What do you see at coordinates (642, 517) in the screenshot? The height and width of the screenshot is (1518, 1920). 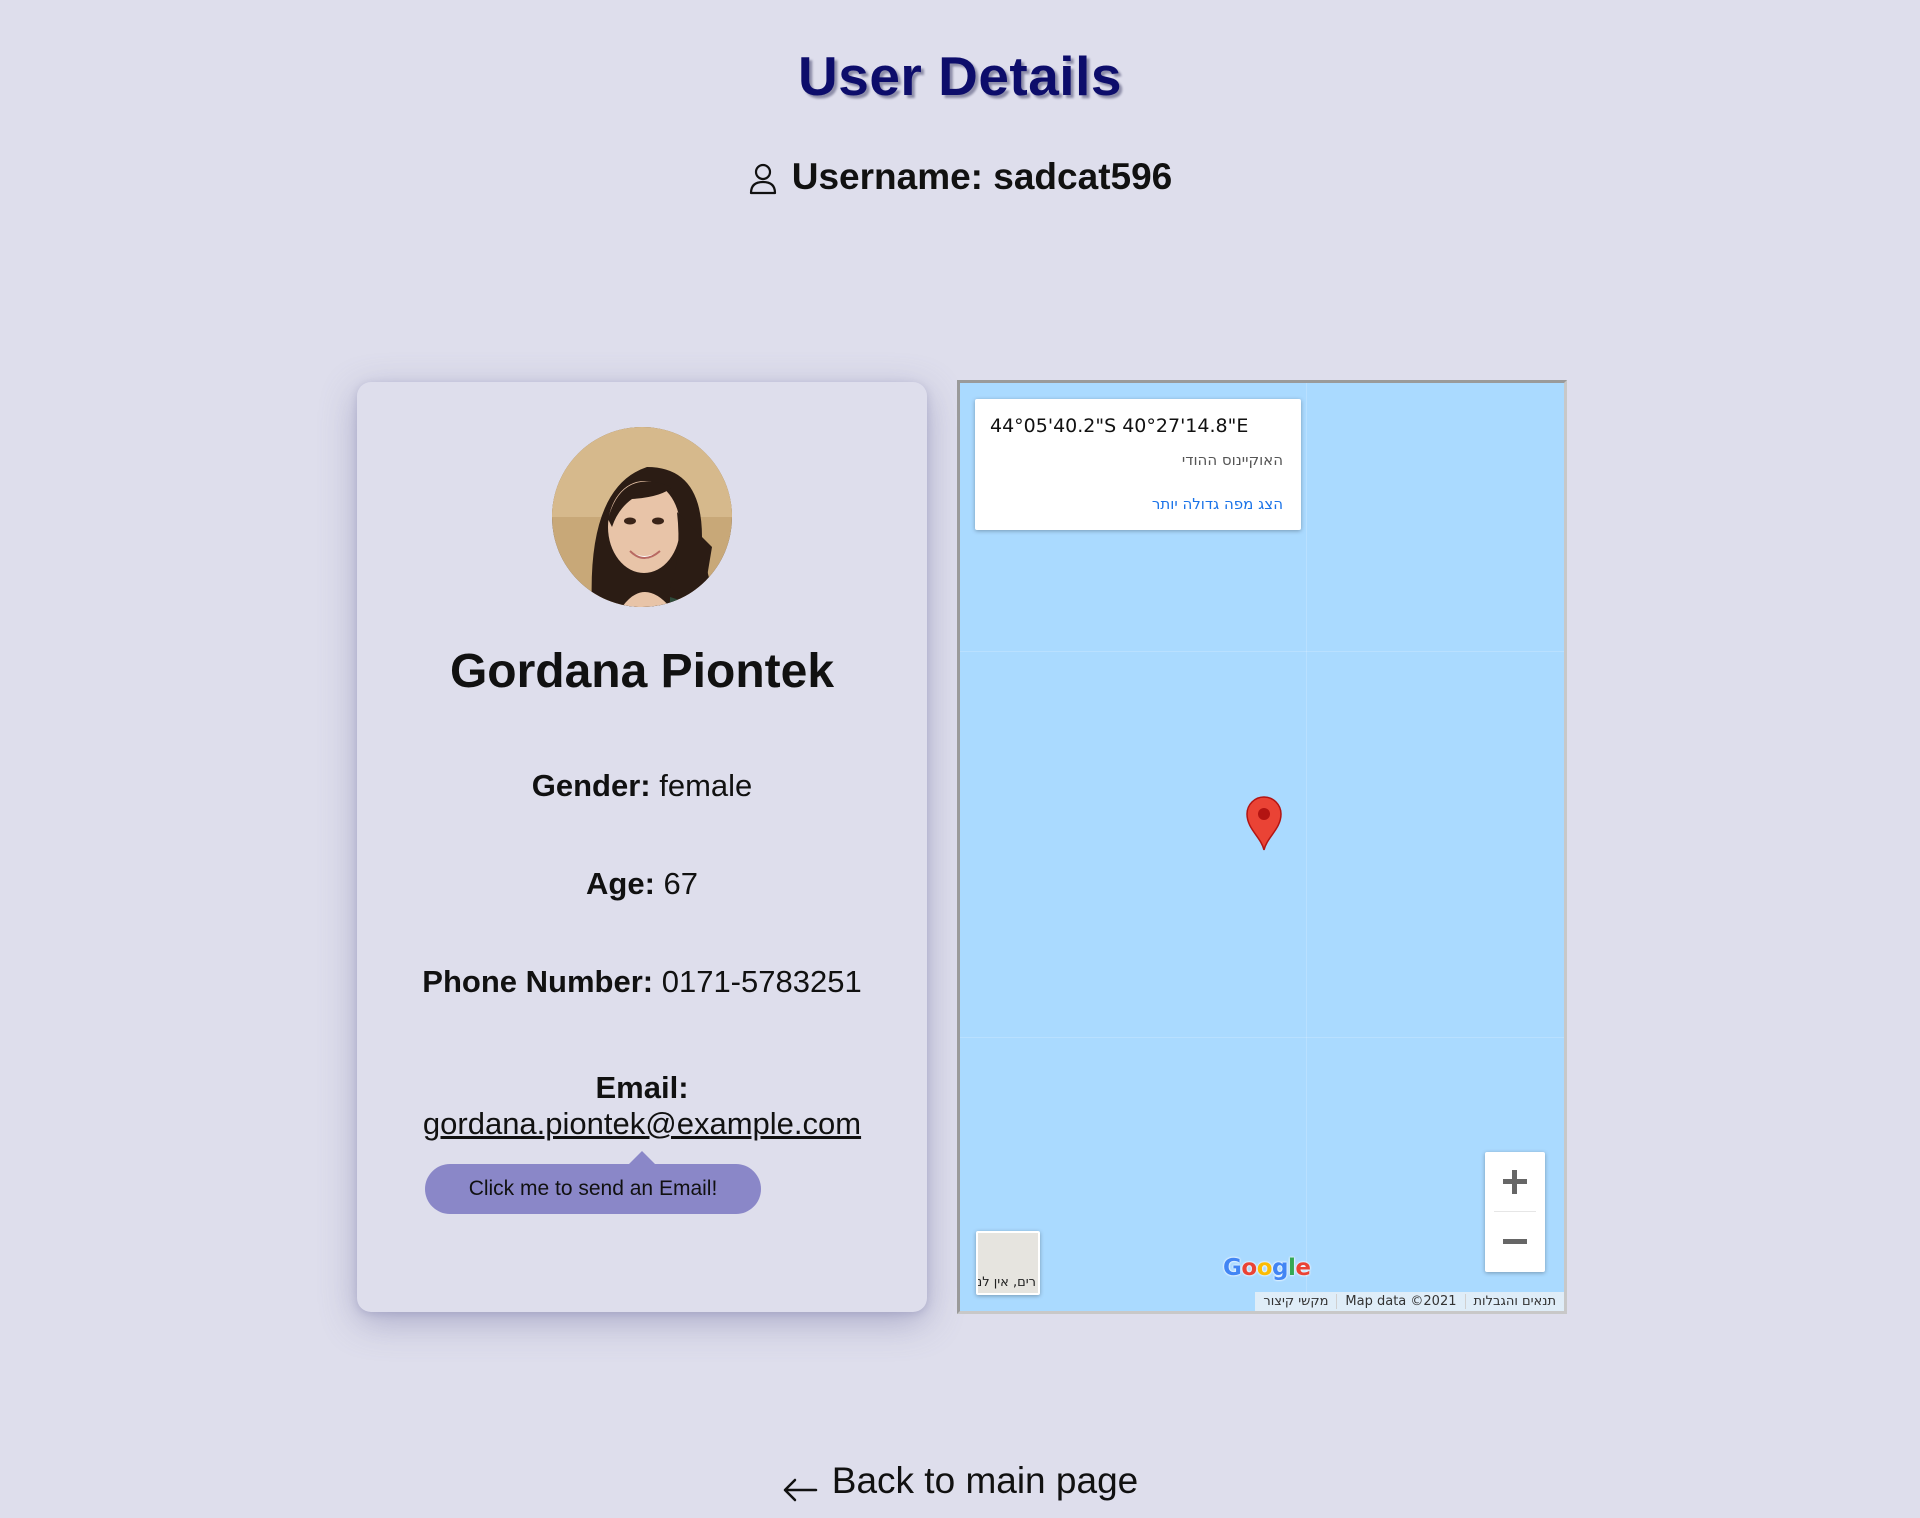 I see `avatar` at bounding box center [642, 517].